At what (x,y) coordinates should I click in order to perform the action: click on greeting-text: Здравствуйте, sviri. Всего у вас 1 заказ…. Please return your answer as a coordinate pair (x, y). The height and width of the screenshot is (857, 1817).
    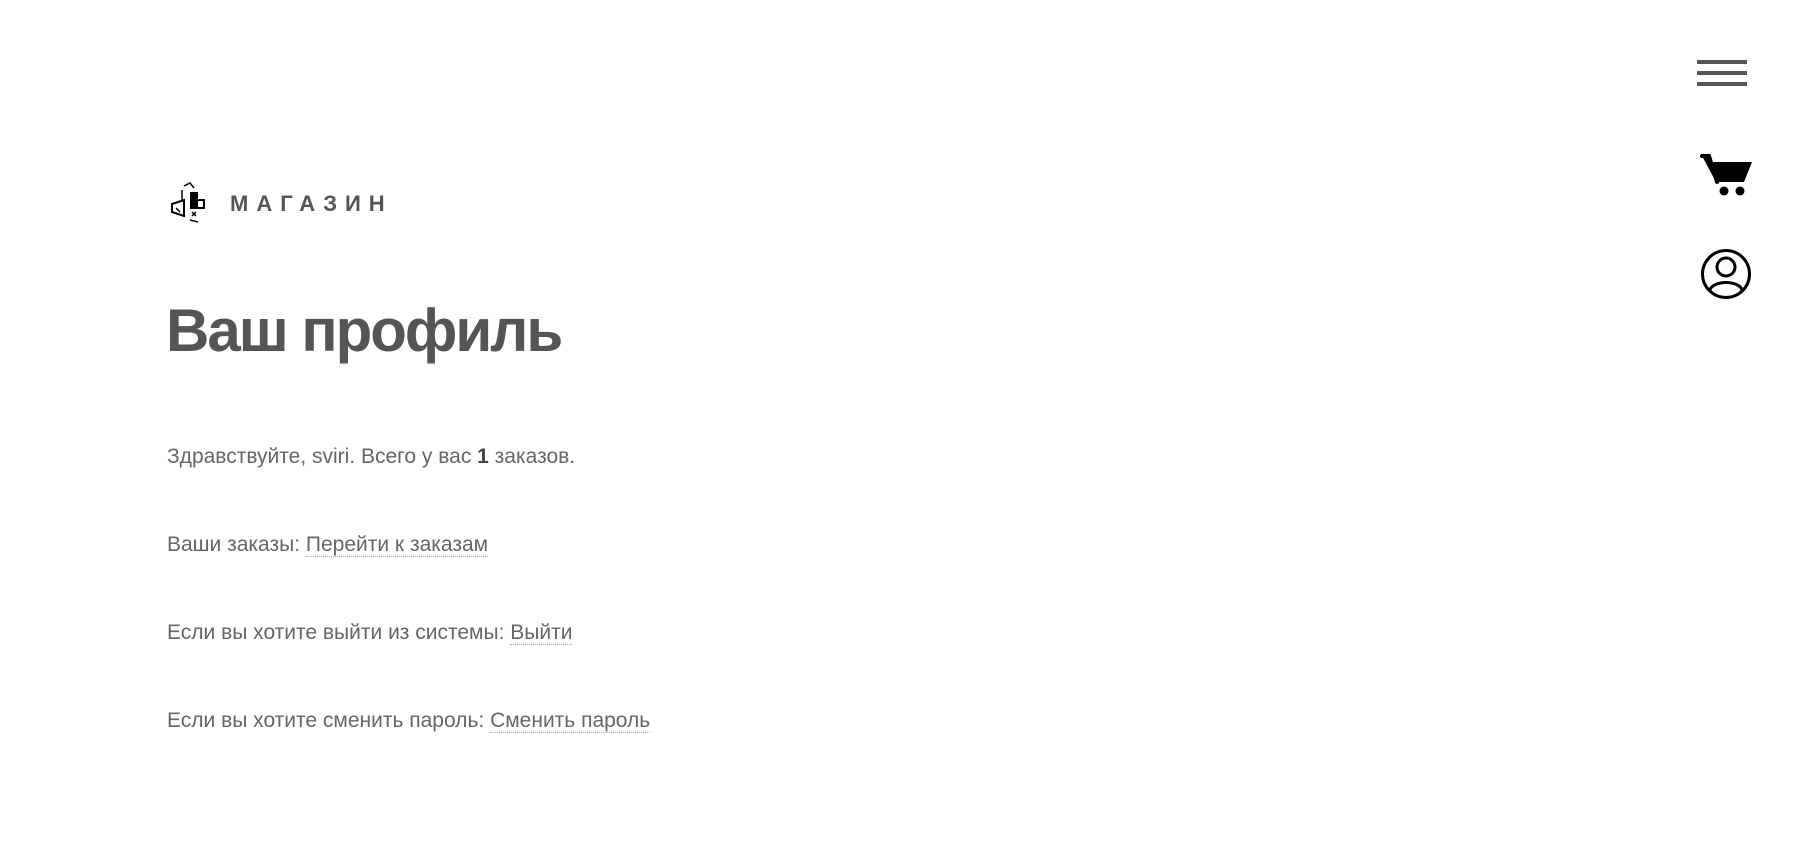
    Looking at the image, I should click on (371, 457).